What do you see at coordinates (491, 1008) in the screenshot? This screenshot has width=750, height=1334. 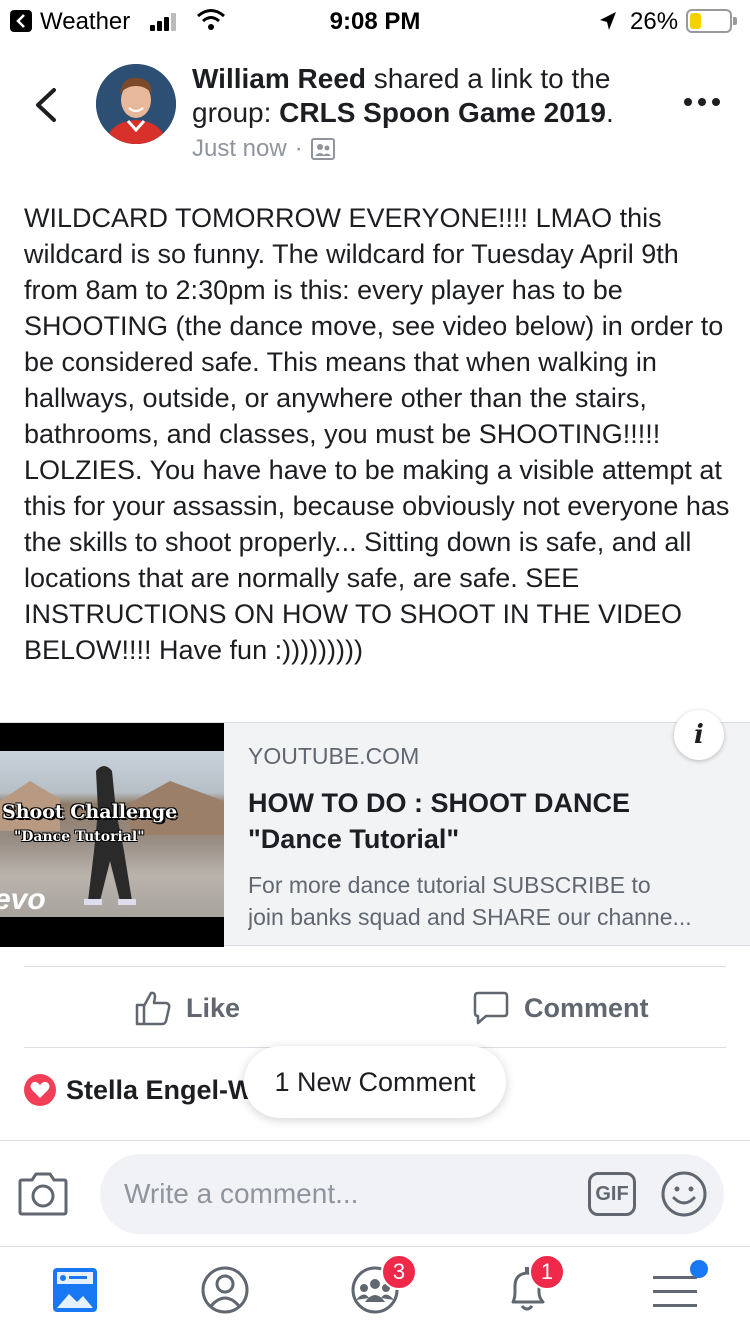 I see `speech-bubble-icon` at bounding box center [491, 1008].